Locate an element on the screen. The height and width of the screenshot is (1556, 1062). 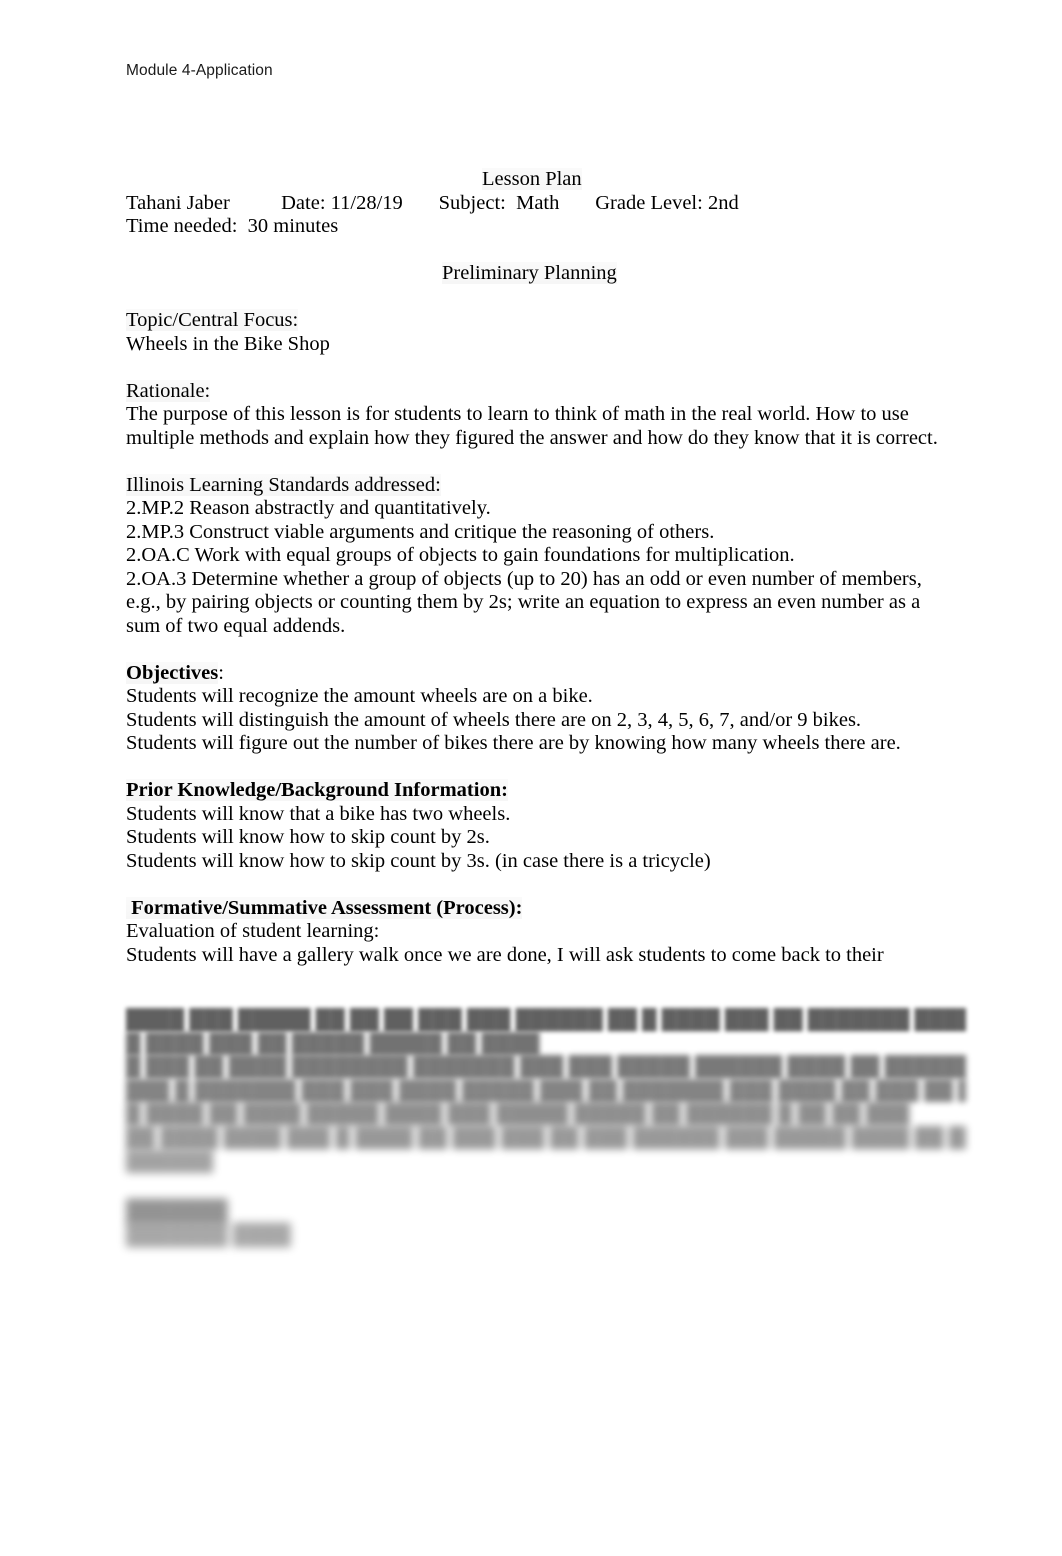
illegible-heading: ███████ is located at coordinates (177, 1211).